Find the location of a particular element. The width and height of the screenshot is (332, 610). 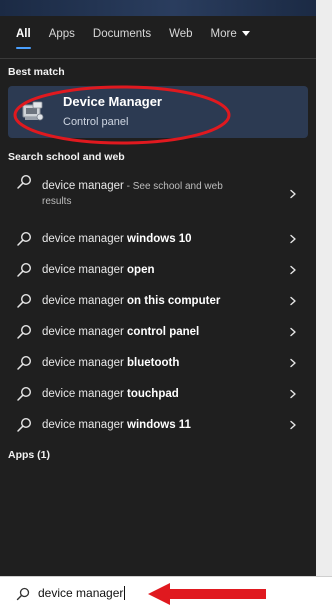

web-results-heading: Search school and web is located at coordinates (66, 157).